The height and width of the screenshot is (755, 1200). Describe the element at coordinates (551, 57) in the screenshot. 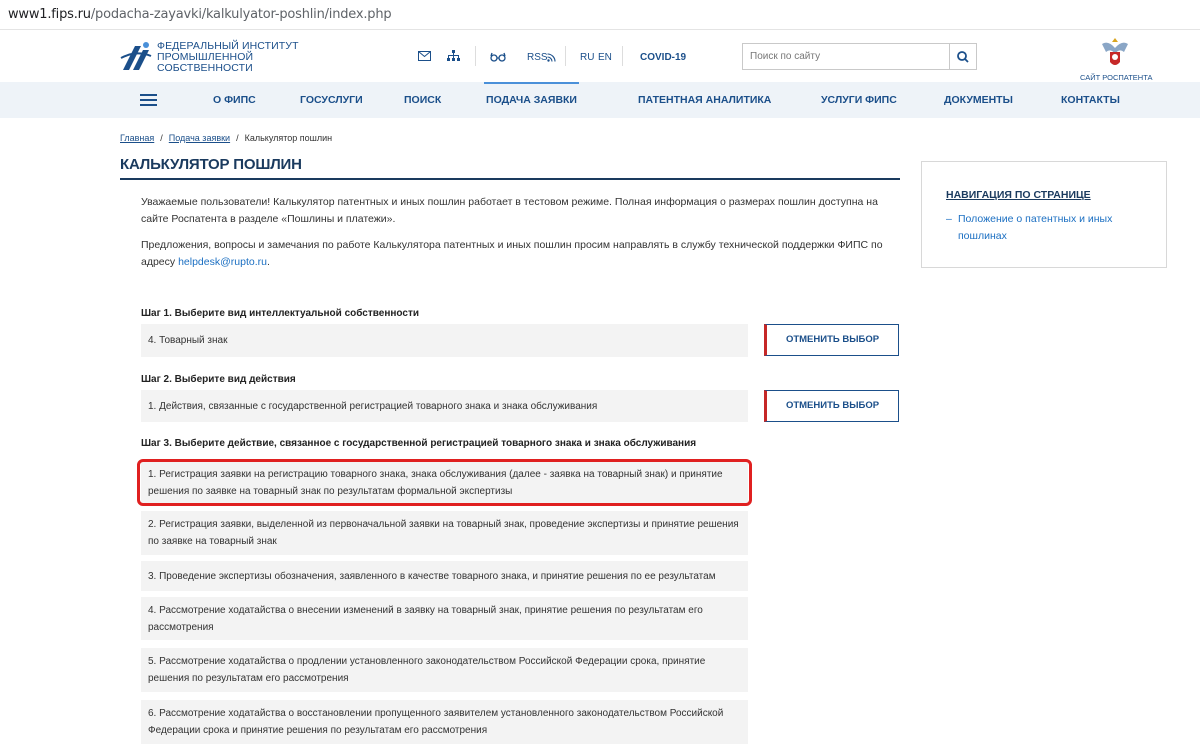

I see `rss-icon` at that location.